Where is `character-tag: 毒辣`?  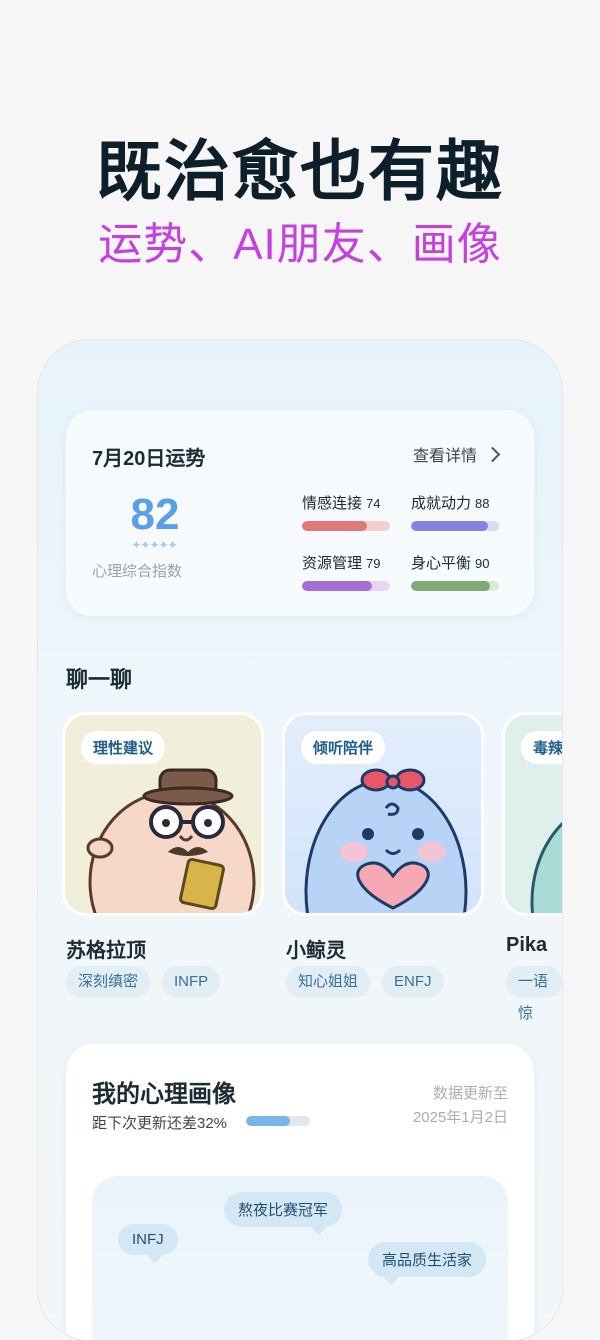 character-tag: 毒辣 is located at coordinates (541, 747).